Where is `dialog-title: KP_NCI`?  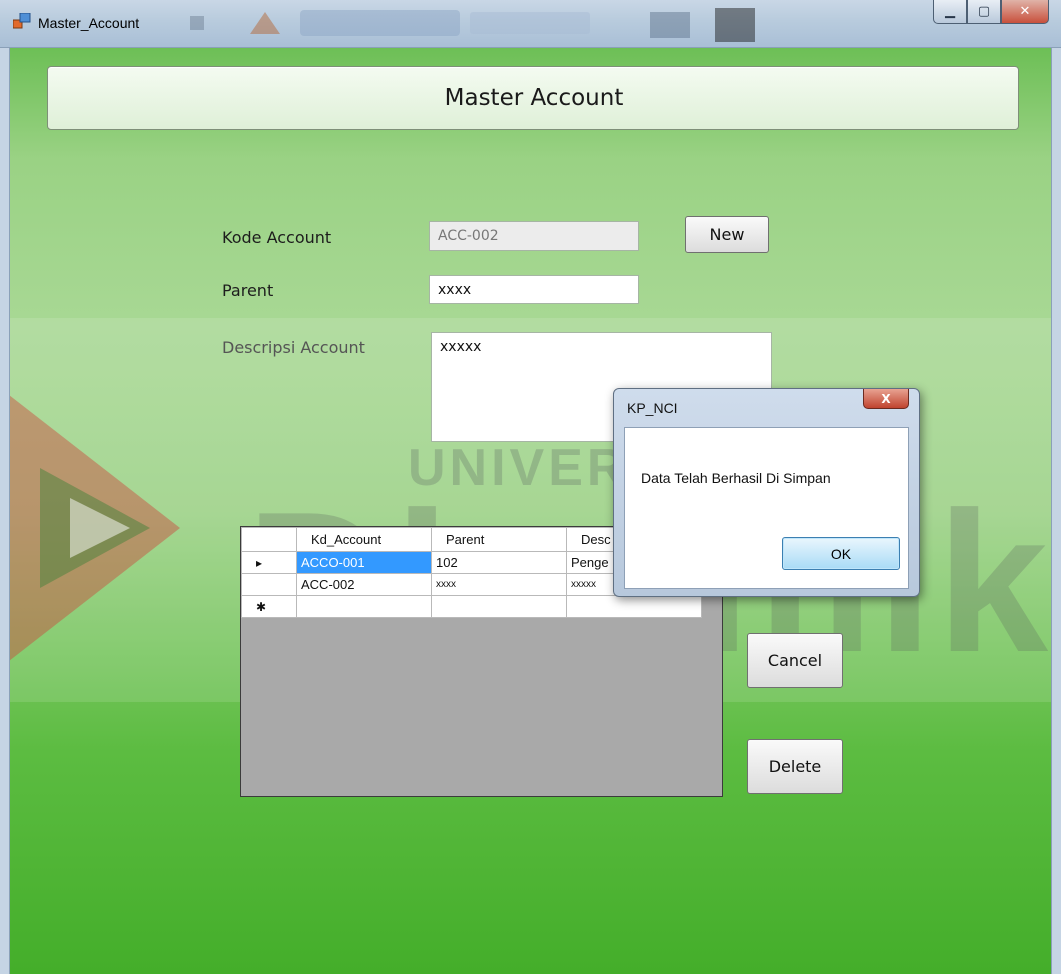 dialog-title: KP_NCI is located at coordinates (652, 408).